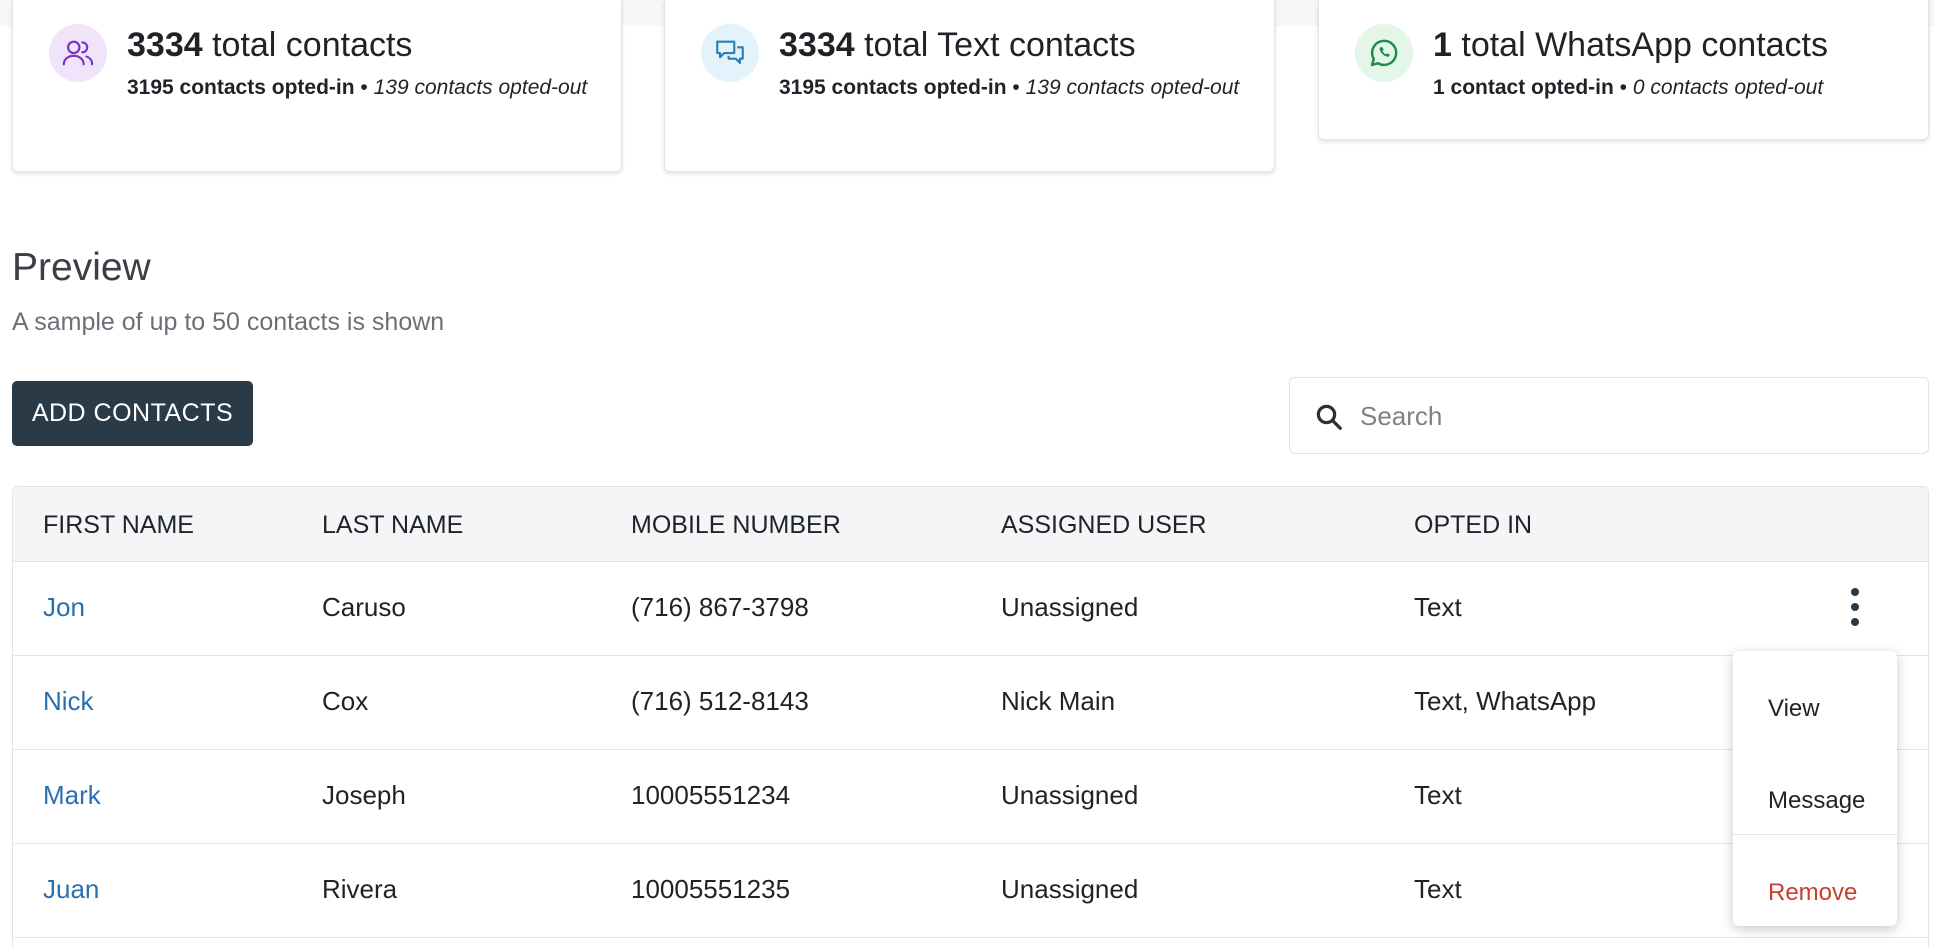  I want to click on last-name-cell: Caruso, so click(364, 607).